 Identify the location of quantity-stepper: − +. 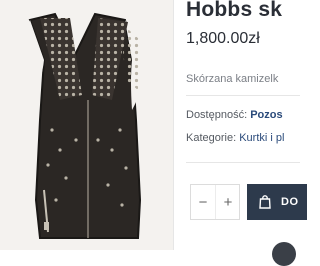
(215, 202).